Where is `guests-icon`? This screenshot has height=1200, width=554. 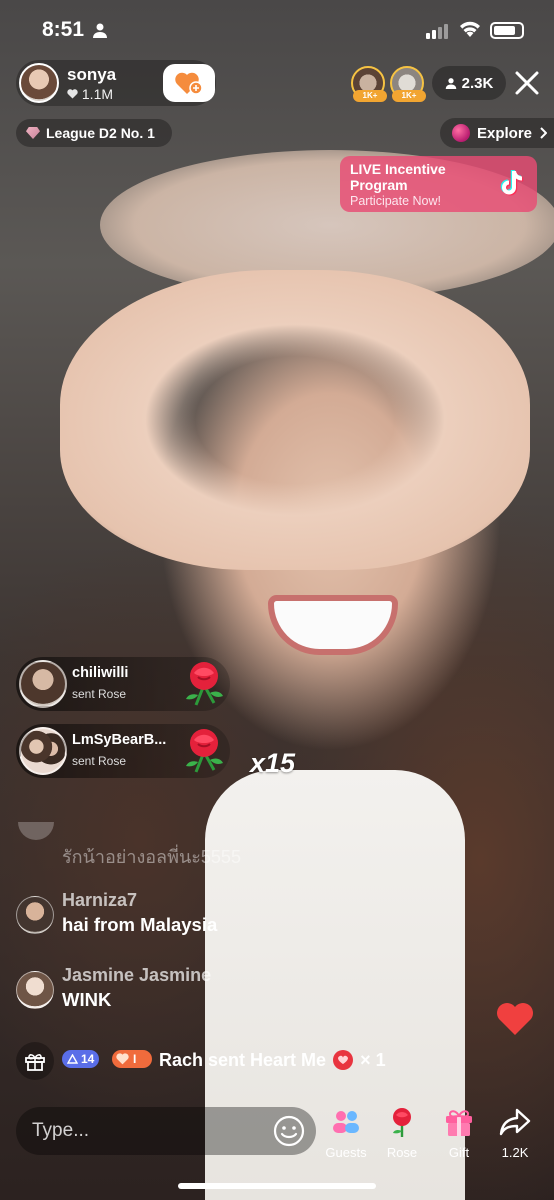 guests-icon is located at coordinates (346, 1122).